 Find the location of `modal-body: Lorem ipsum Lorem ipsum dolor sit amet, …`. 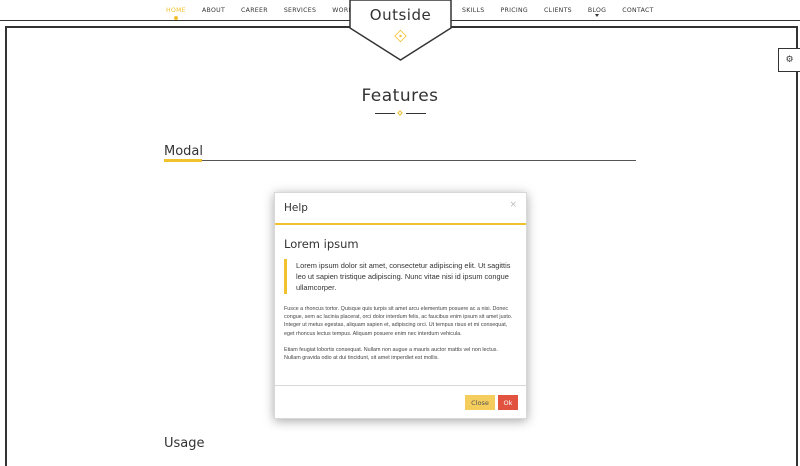

modal-body: Lorem ipsum Lorem ipsum dolor sit amet, … is located at coordinates (400, 303).